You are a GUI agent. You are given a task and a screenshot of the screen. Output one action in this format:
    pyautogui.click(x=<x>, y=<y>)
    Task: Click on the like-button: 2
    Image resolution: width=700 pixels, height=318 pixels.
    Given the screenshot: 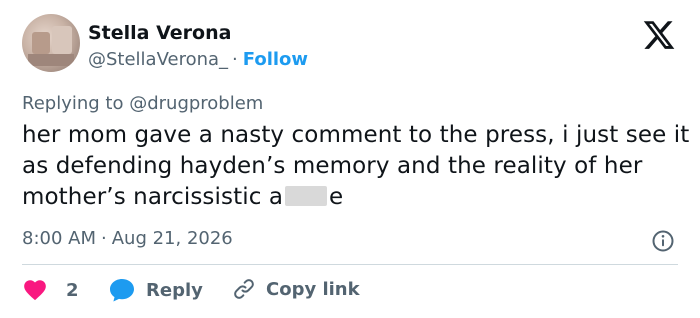 What is the action you would take?
    pyautogui.click(x=50, y=290)
    